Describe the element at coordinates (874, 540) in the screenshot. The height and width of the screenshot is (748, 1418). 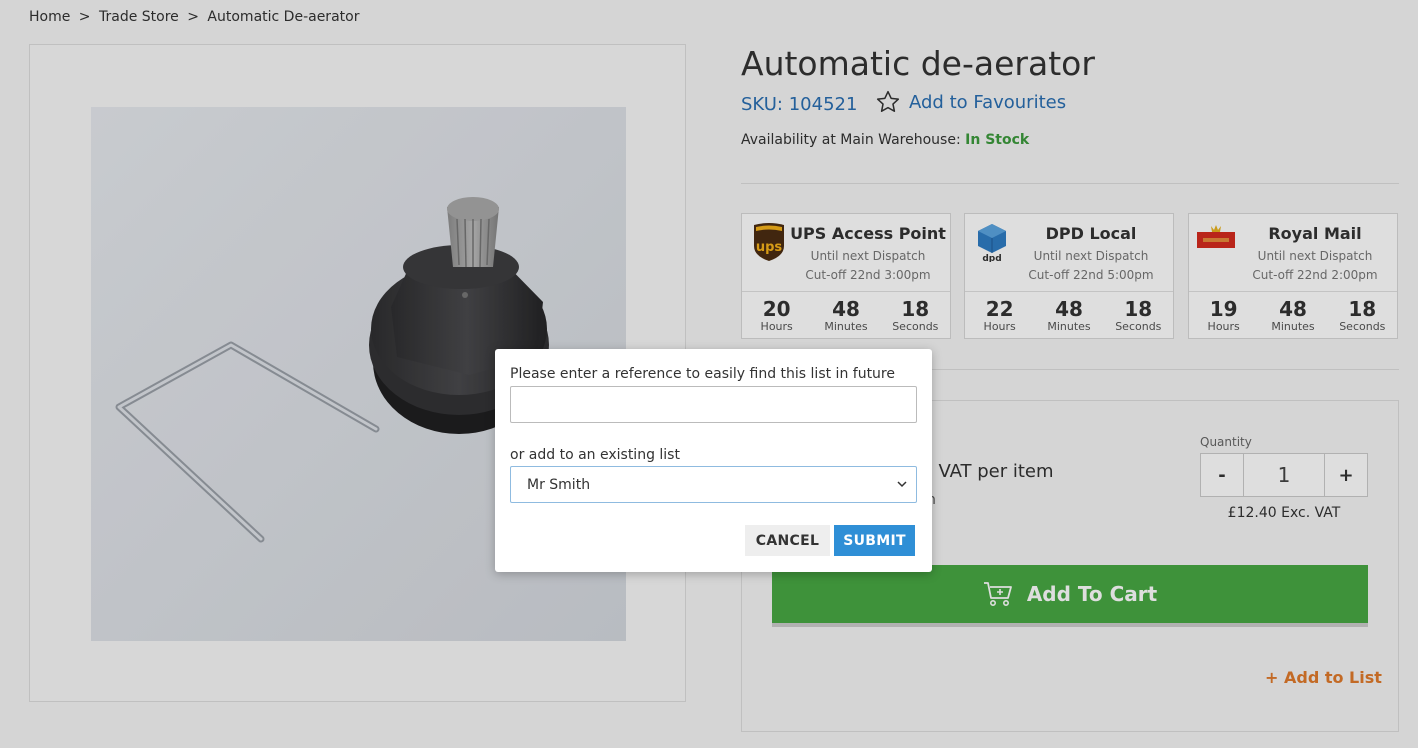
I see `submit-button: SUBMIT` at that location.